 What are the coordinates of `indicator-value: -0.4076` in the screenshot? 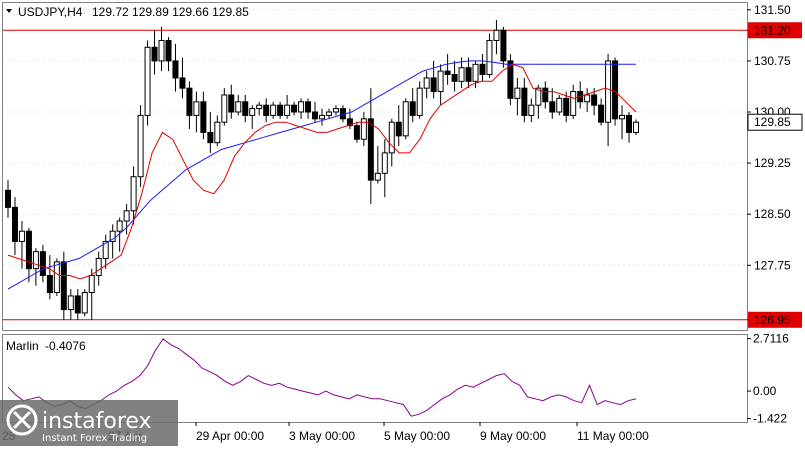 It's located at (65, 346).